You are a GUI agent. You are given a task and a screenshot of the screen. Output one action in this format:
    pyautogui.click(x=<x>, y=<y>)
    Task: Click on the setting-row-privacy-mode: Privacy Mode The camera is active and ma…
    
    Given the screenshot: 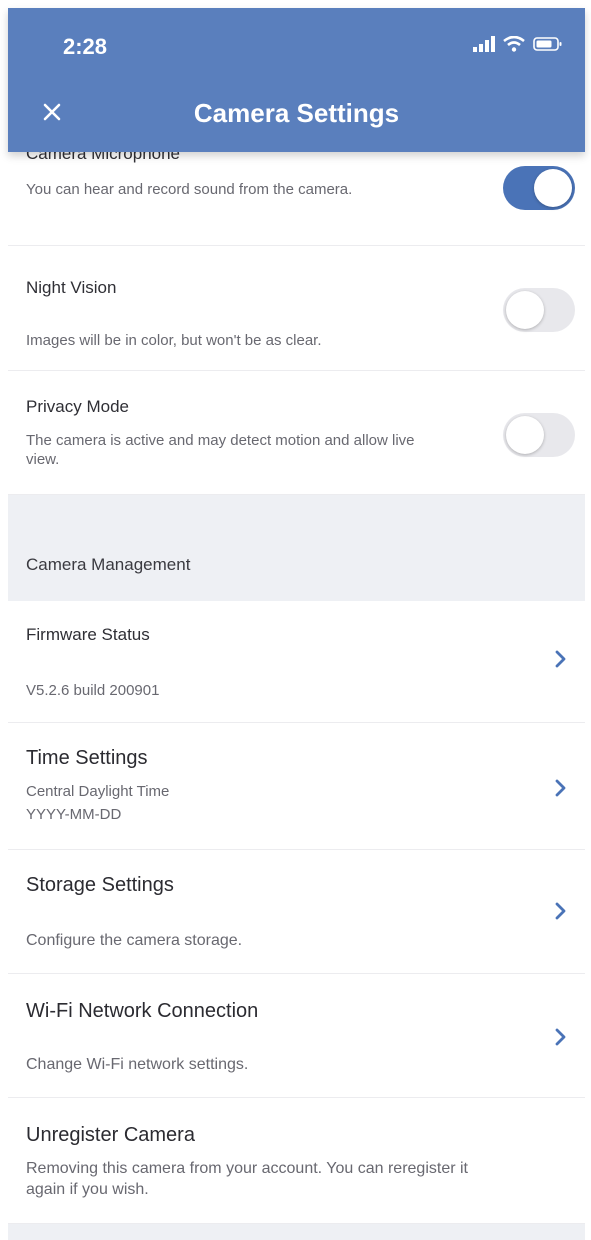 What is the action you would take?
    pyautogui.click(x=296, y=433)
    